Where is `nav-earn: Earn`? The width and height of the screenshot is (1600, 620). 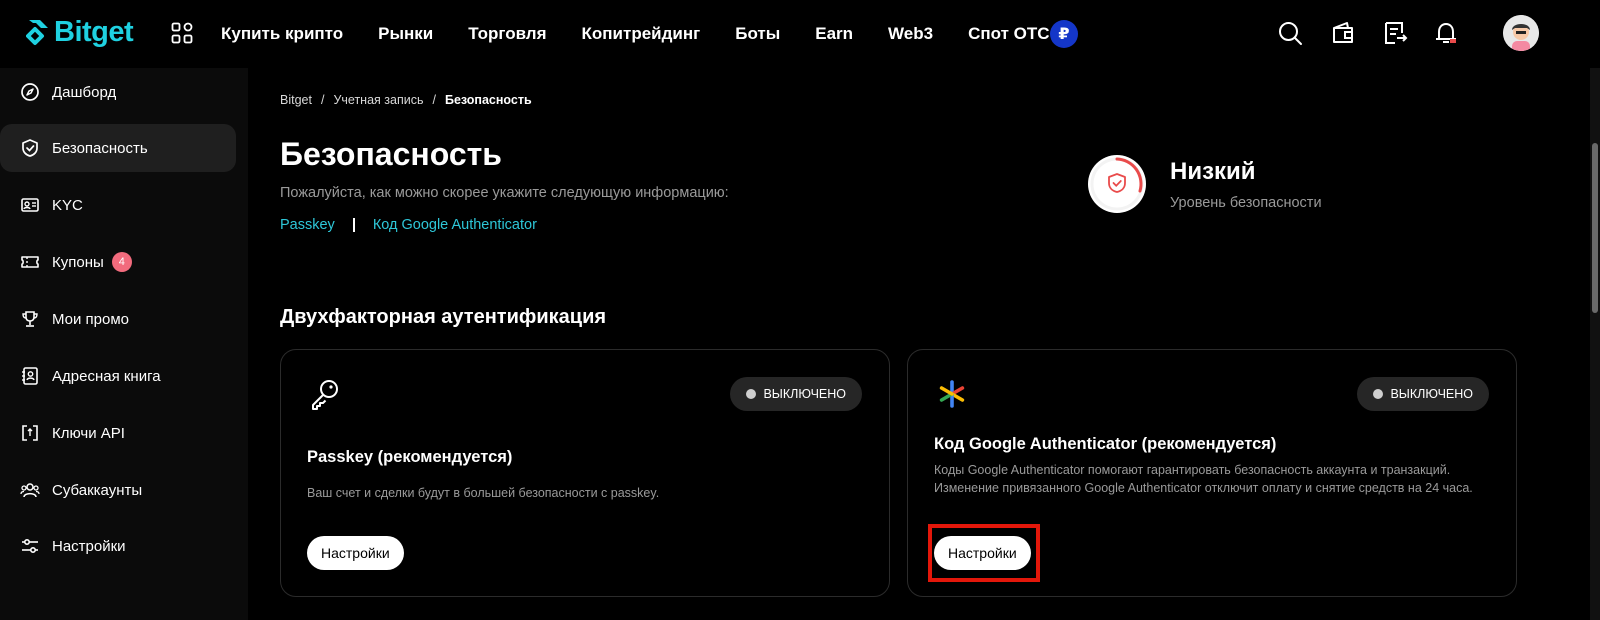
nav-earn: Earn is located at coordinates (834, 34).